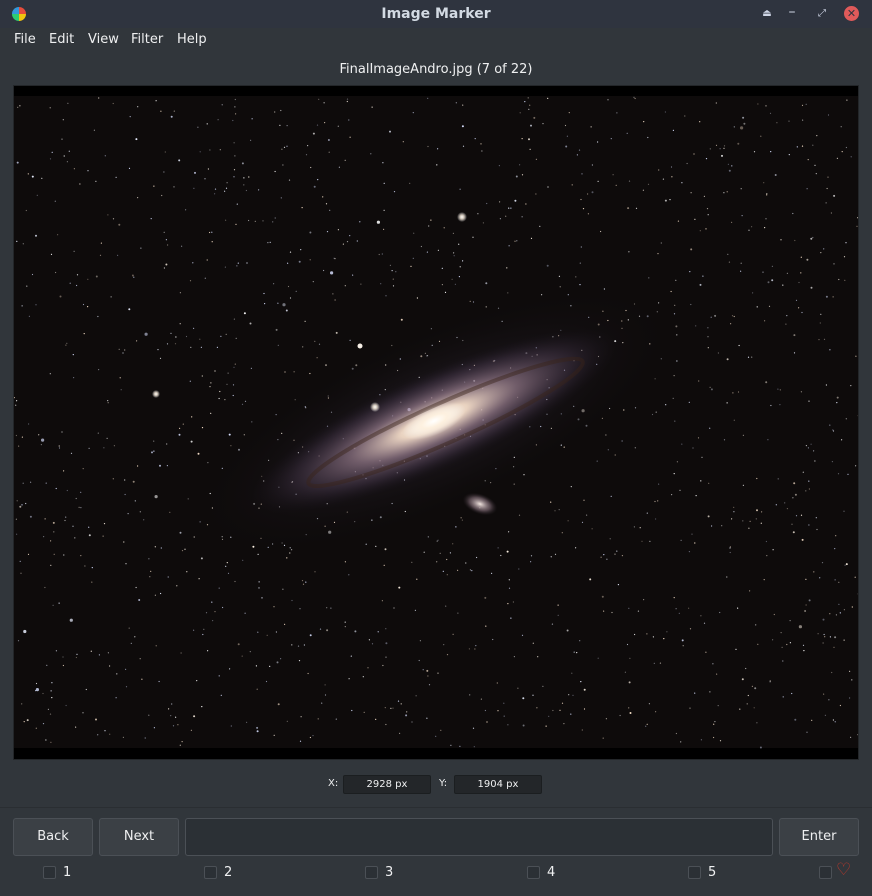  Describe the element at coordinates (387, 784) in the screenshot. I see `x-coordinate-field: 2928 px` at that location.